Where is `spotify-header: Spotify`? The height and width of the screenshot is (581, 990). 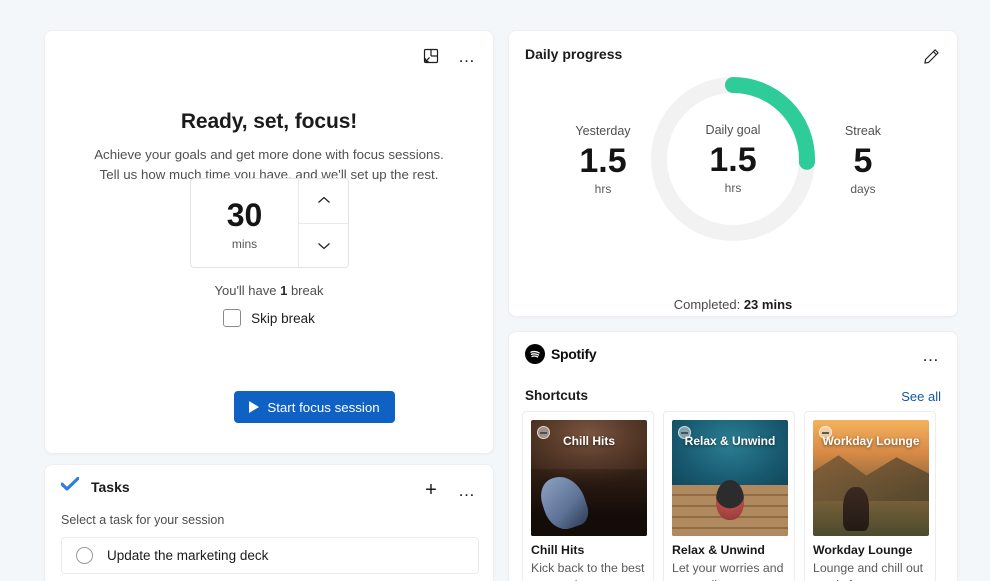
spotify-header: Spotify is located at coordinates (561, 354).